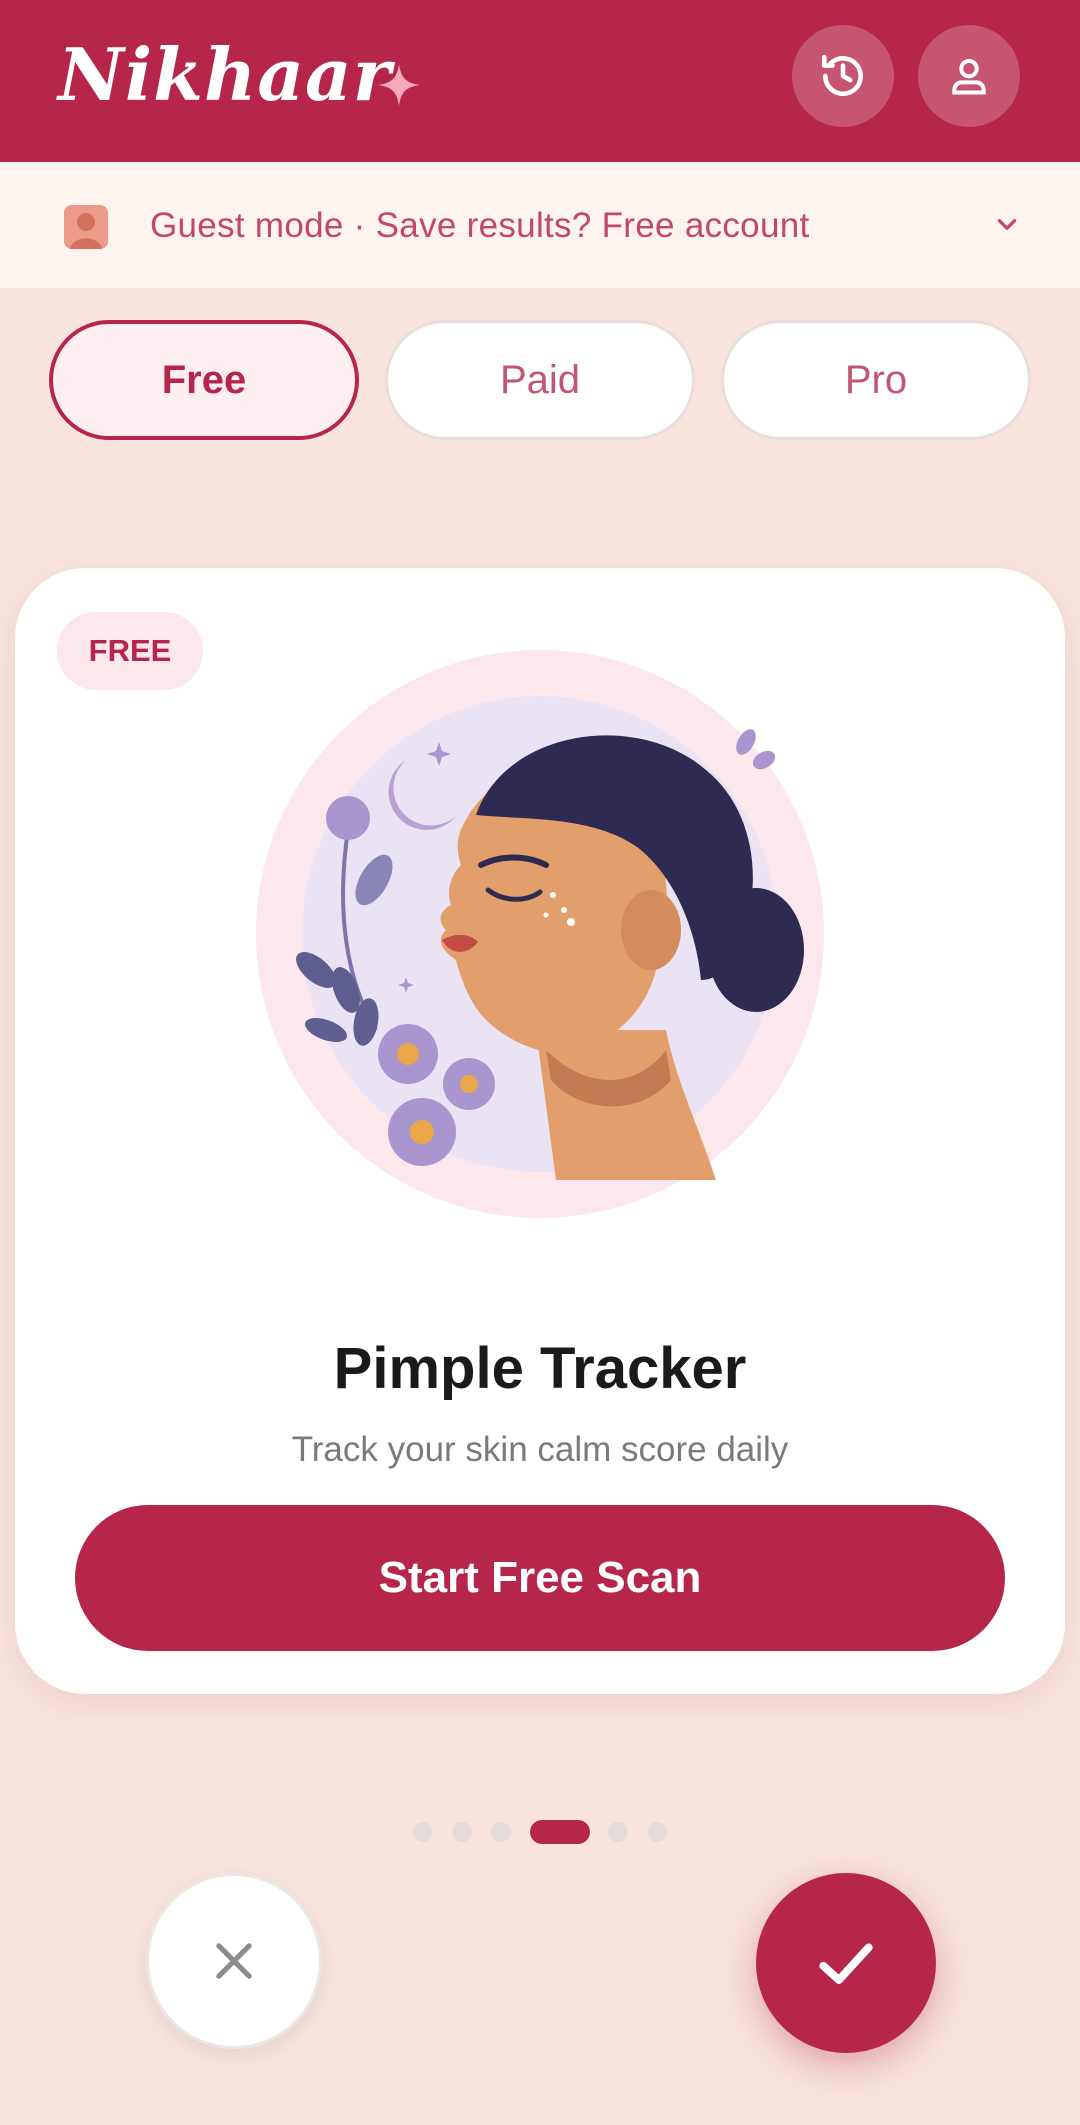 The height and width of the screenshot is (2125, 1080). I want to click on history-button, so click(843, 76).